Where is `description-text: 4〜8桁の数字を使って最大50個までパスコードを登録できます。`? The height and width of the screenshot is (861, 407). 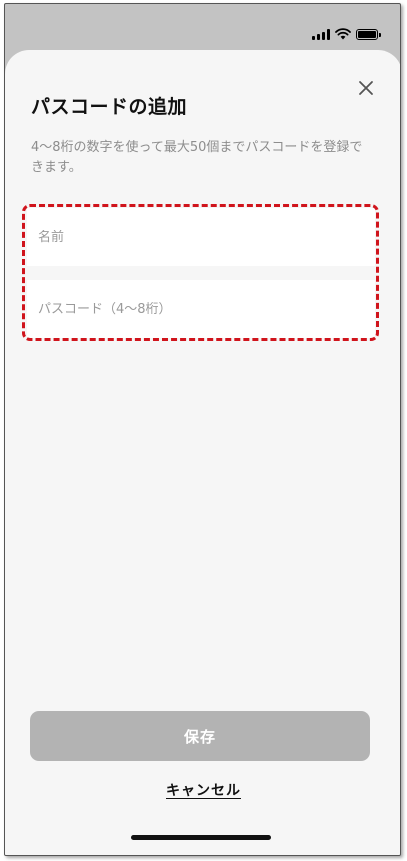 description-text: 4〜8桁の数字を使って最大50個までパスコードを登録できます。 is located at coordinates (197, 157).